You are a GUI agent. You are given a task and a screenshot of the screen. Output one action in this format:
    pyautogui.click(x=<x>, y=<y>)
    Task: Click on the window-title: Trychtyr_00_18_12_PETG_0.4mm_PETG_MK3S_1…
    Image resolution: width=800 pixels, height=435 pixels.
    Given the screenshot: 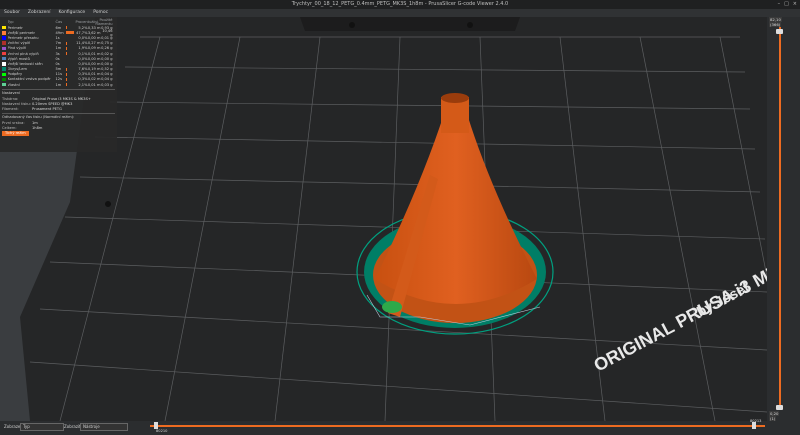 What is the action you would take?
    pyautogui.click(x=400, y=4)
    